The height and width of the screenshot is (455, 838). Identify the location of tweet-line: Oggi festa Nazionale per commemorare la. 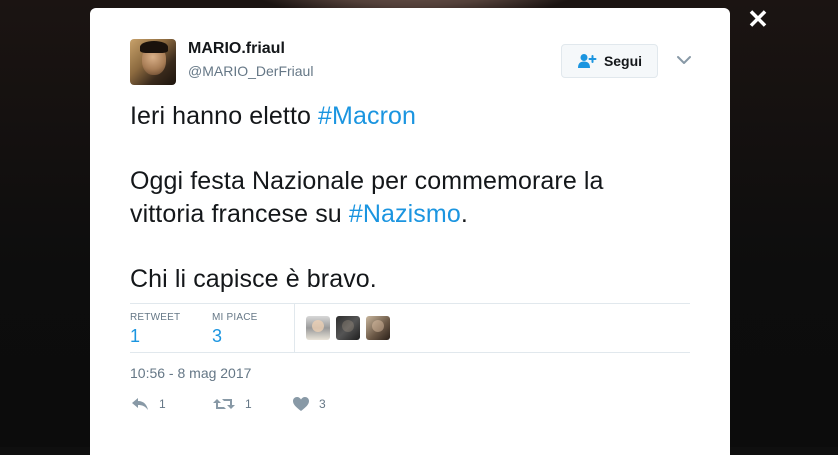
(367, 181).